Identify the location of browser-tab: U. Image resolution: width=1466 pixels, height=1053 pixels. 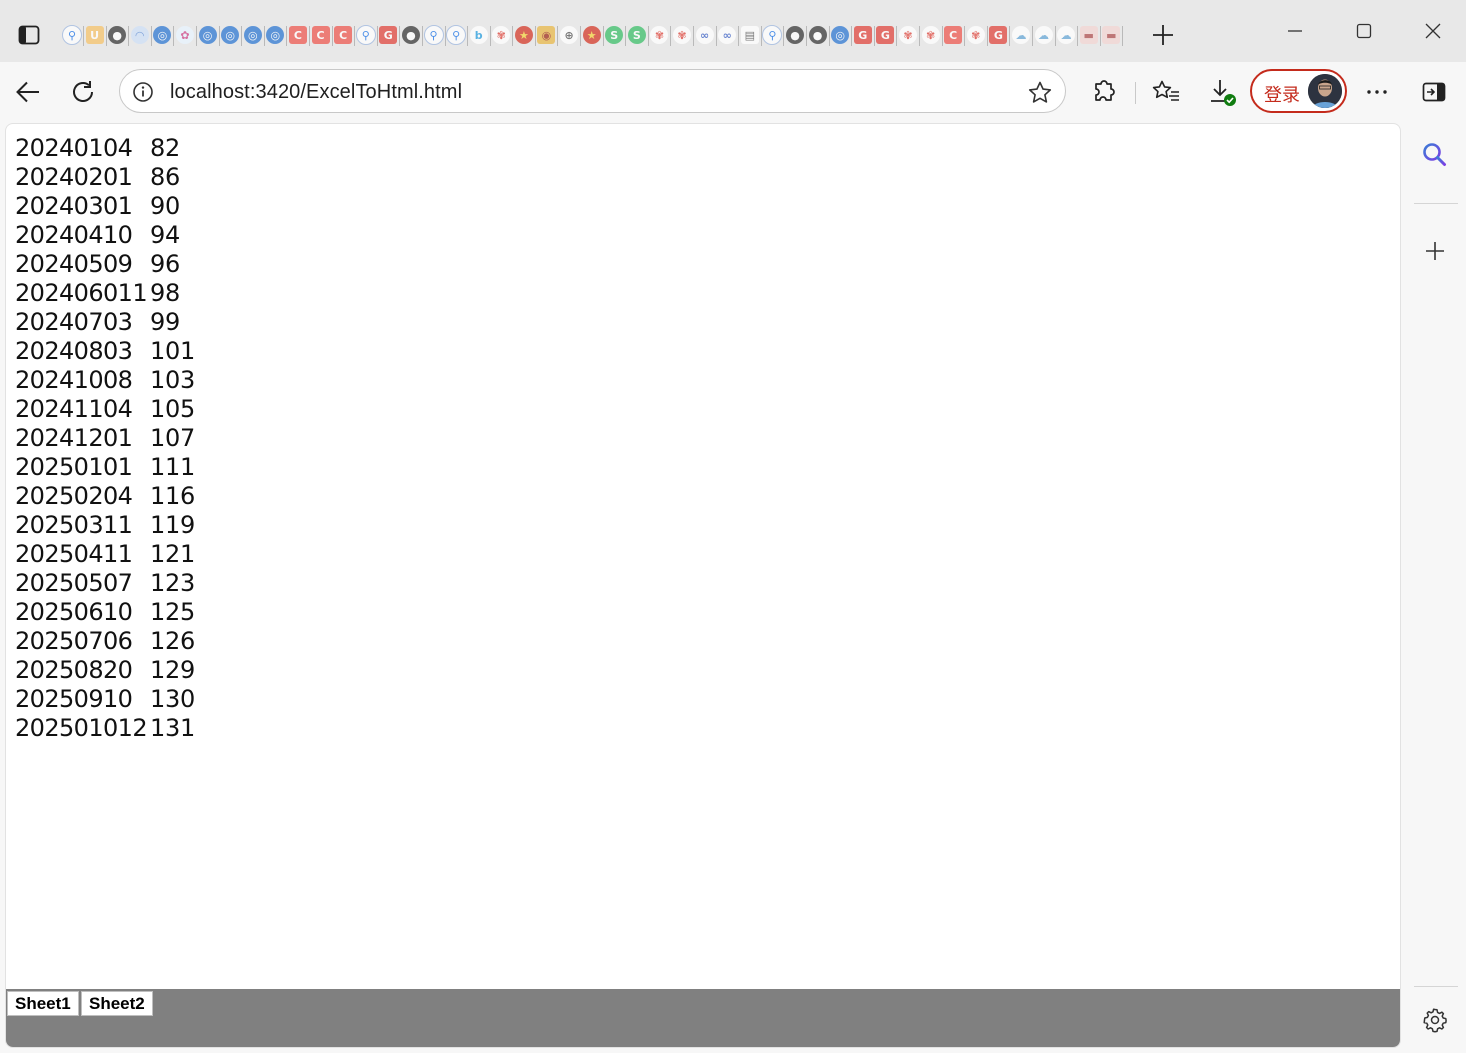
(96, 35).